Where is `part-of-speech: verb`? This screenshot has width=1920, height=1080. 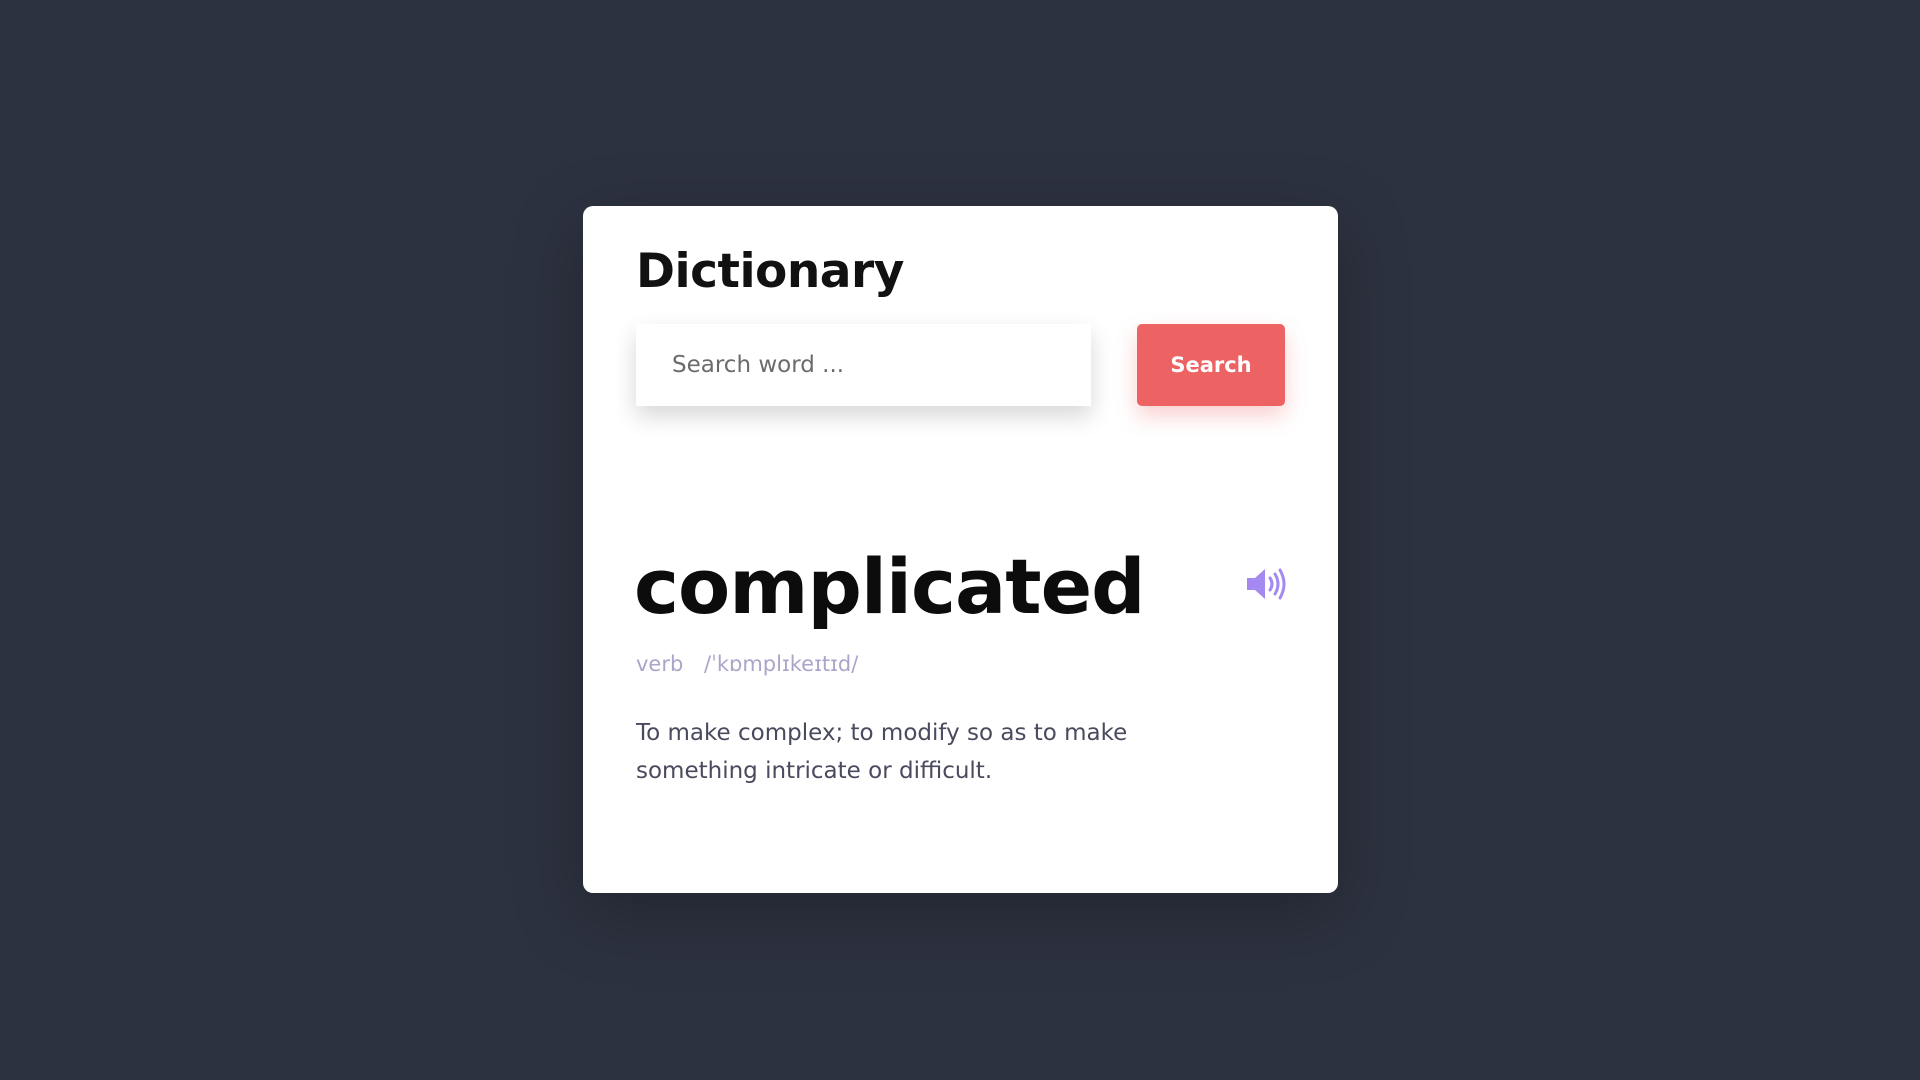
part-of-speech: verb is located at coordinates (660, 664).